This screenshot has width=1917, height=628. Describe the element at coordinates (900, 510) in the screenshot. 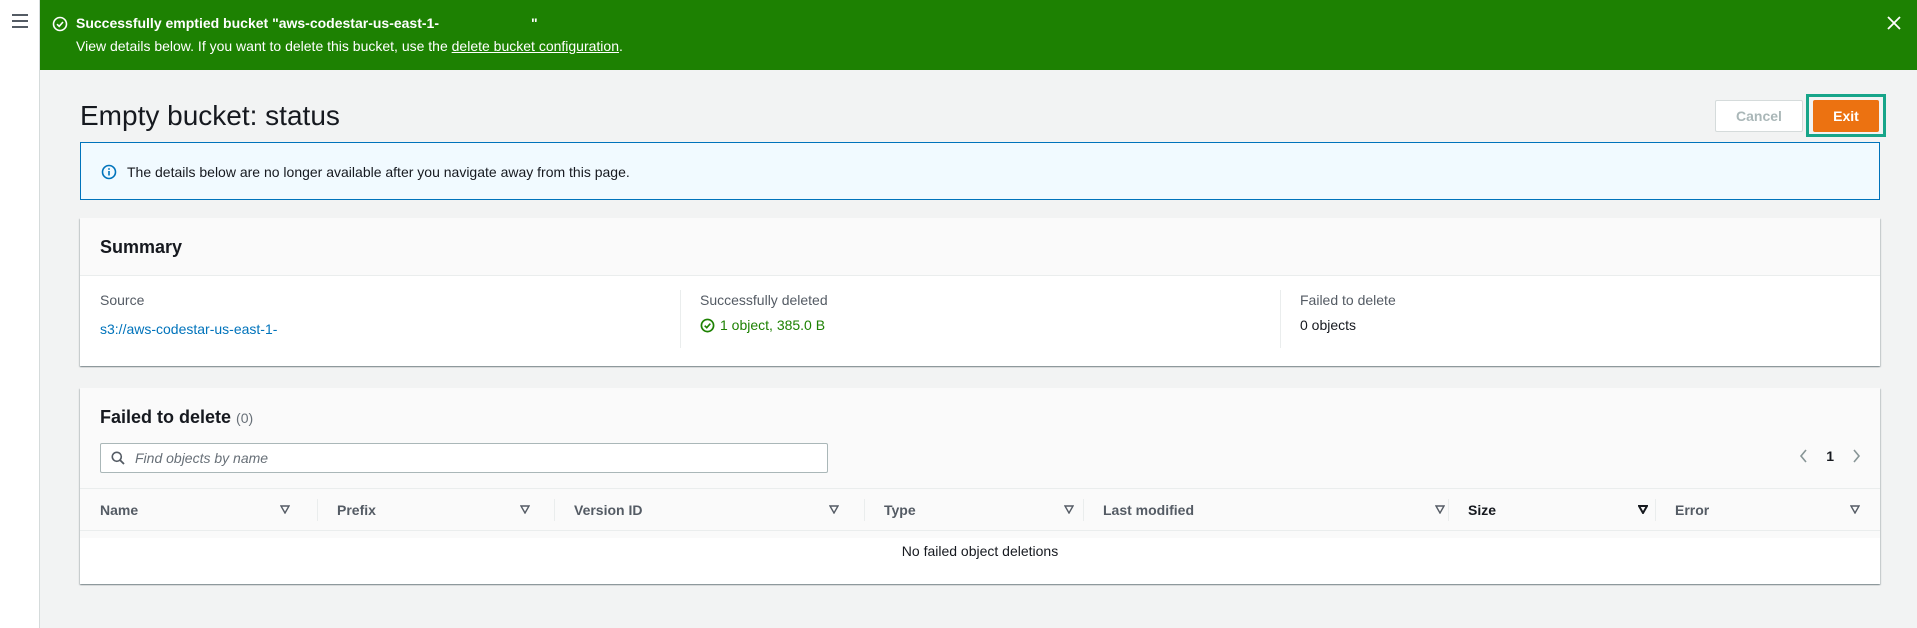

I see `column-label: Type` at that location.